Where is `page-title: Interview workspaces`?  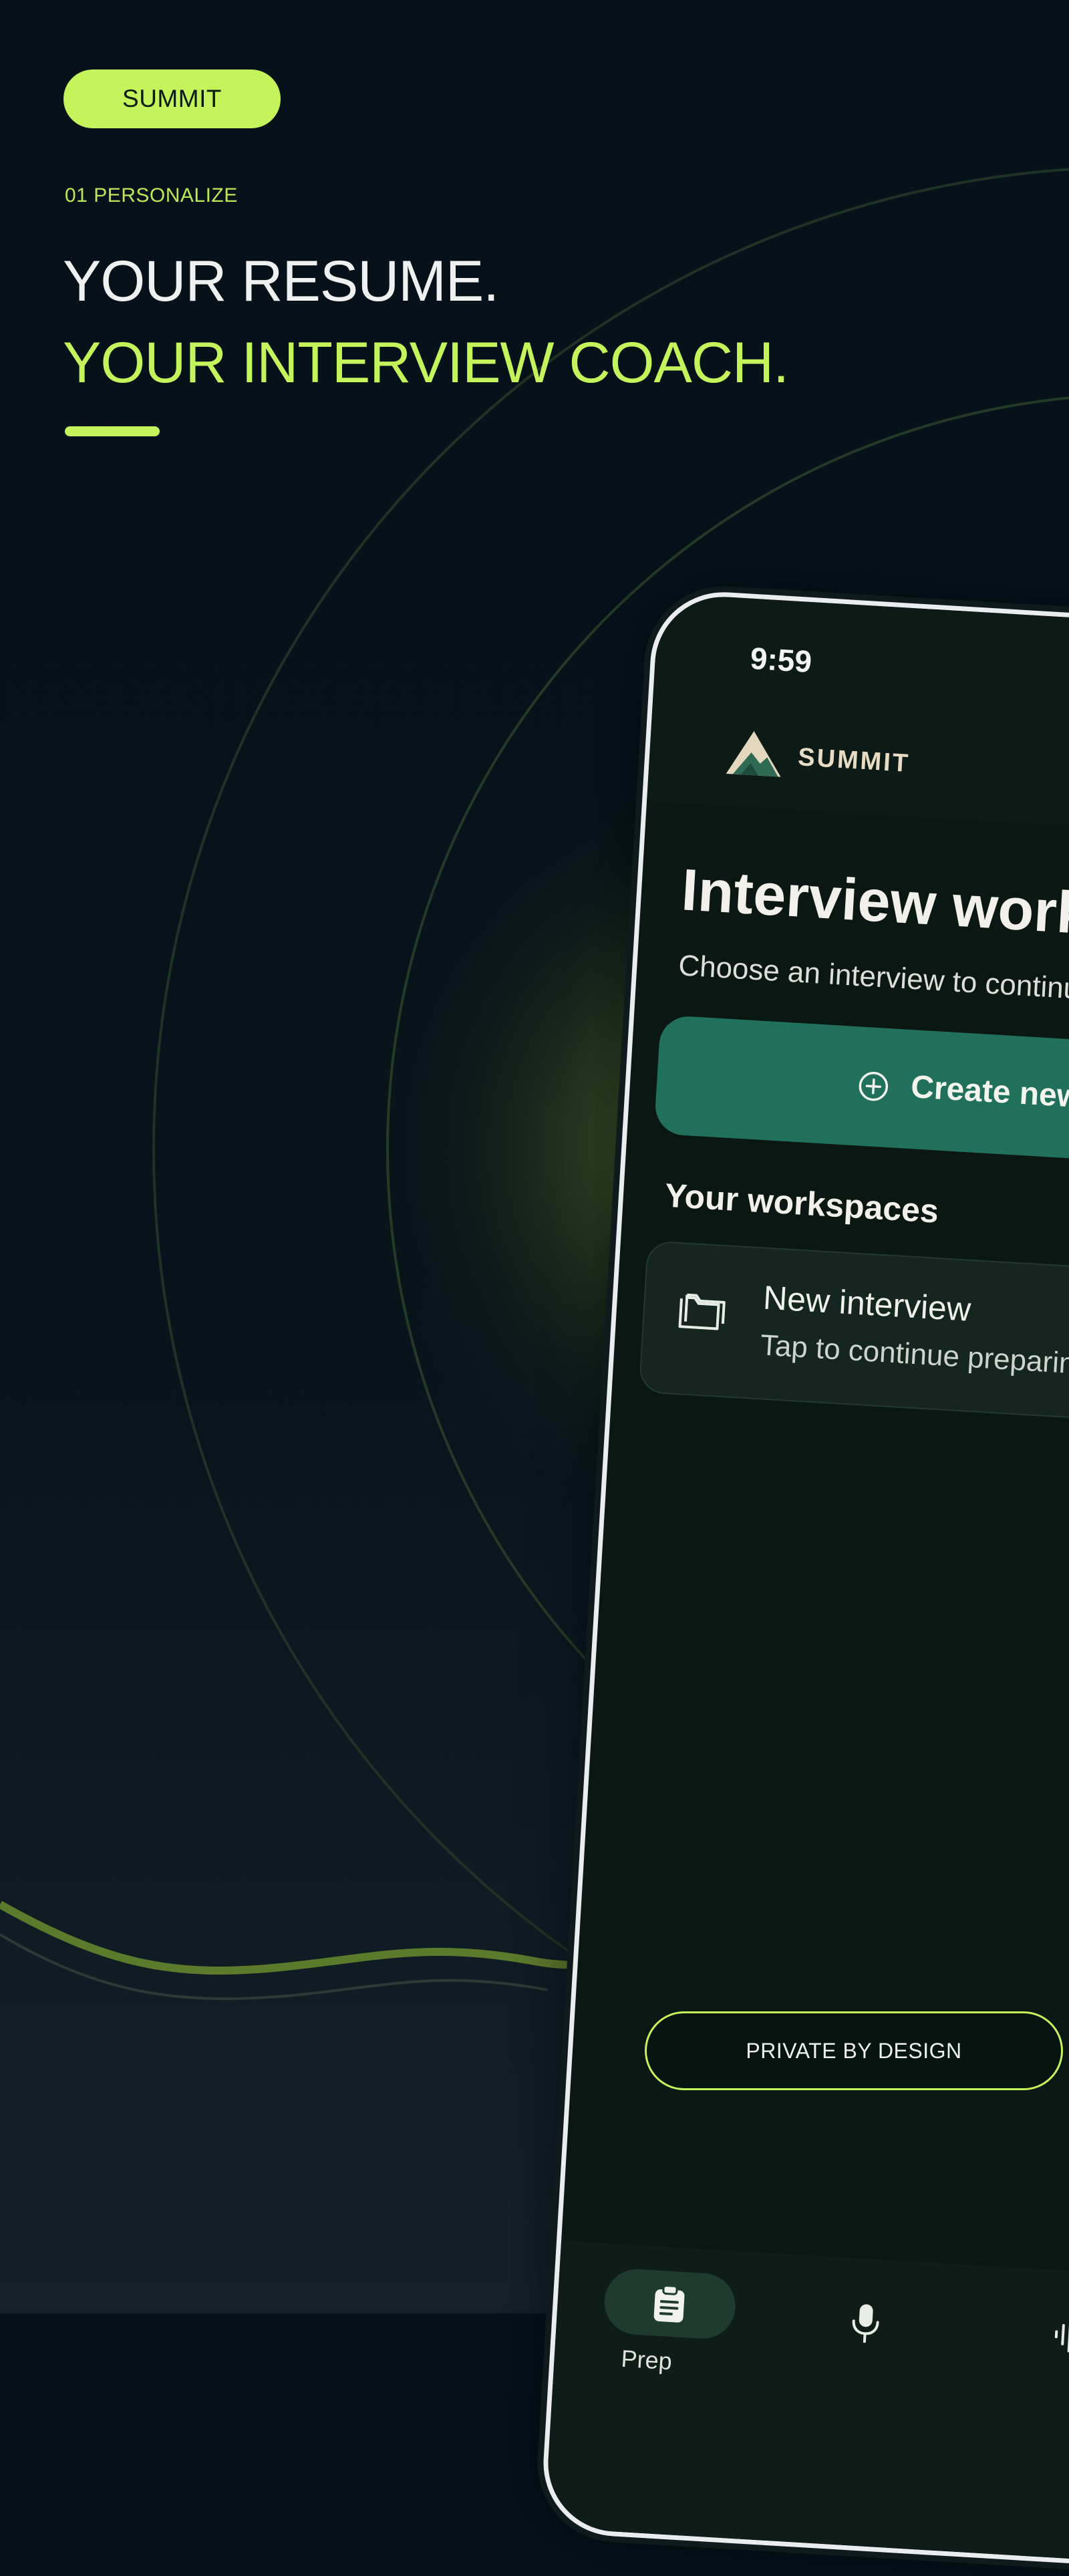
page-title: Interview workspaces is located at coordinates (874, 907).